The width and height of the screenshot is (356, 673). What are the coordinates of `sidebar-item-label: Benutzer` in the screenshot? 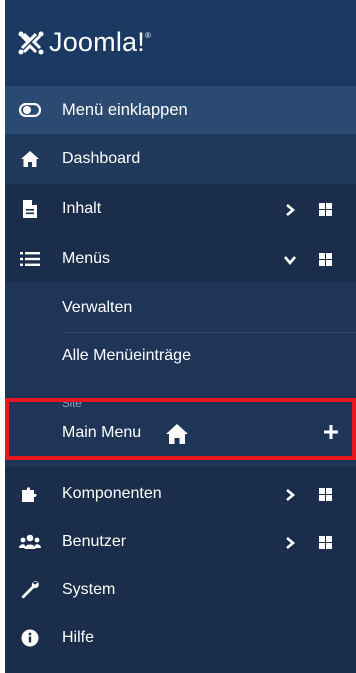 It's located at (94, 541).